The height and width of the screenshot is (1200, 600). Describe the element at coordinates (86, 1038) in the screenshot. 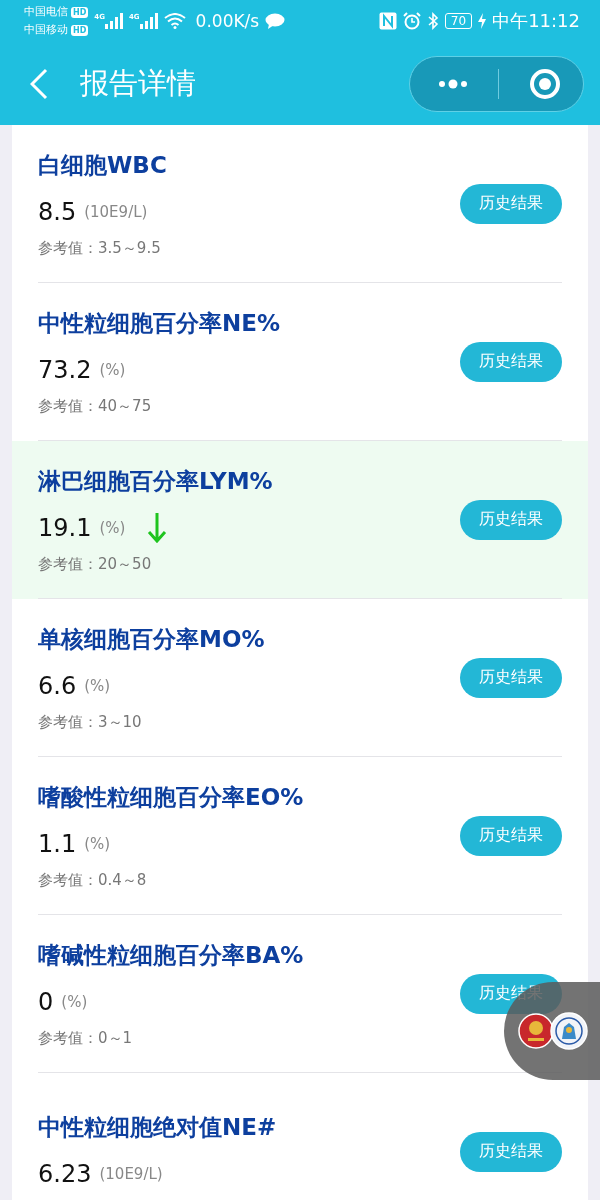

I see `reference-range: 参考值：0～1` at that location.